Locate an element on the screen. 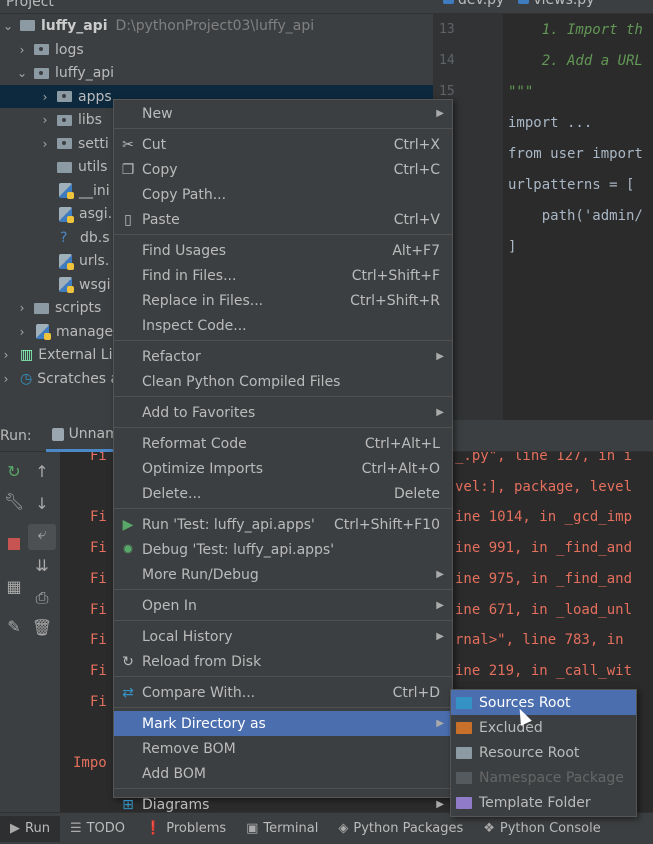 The image size is (653, 844). console-line-start: Fi is located at coordinates (98, 548).